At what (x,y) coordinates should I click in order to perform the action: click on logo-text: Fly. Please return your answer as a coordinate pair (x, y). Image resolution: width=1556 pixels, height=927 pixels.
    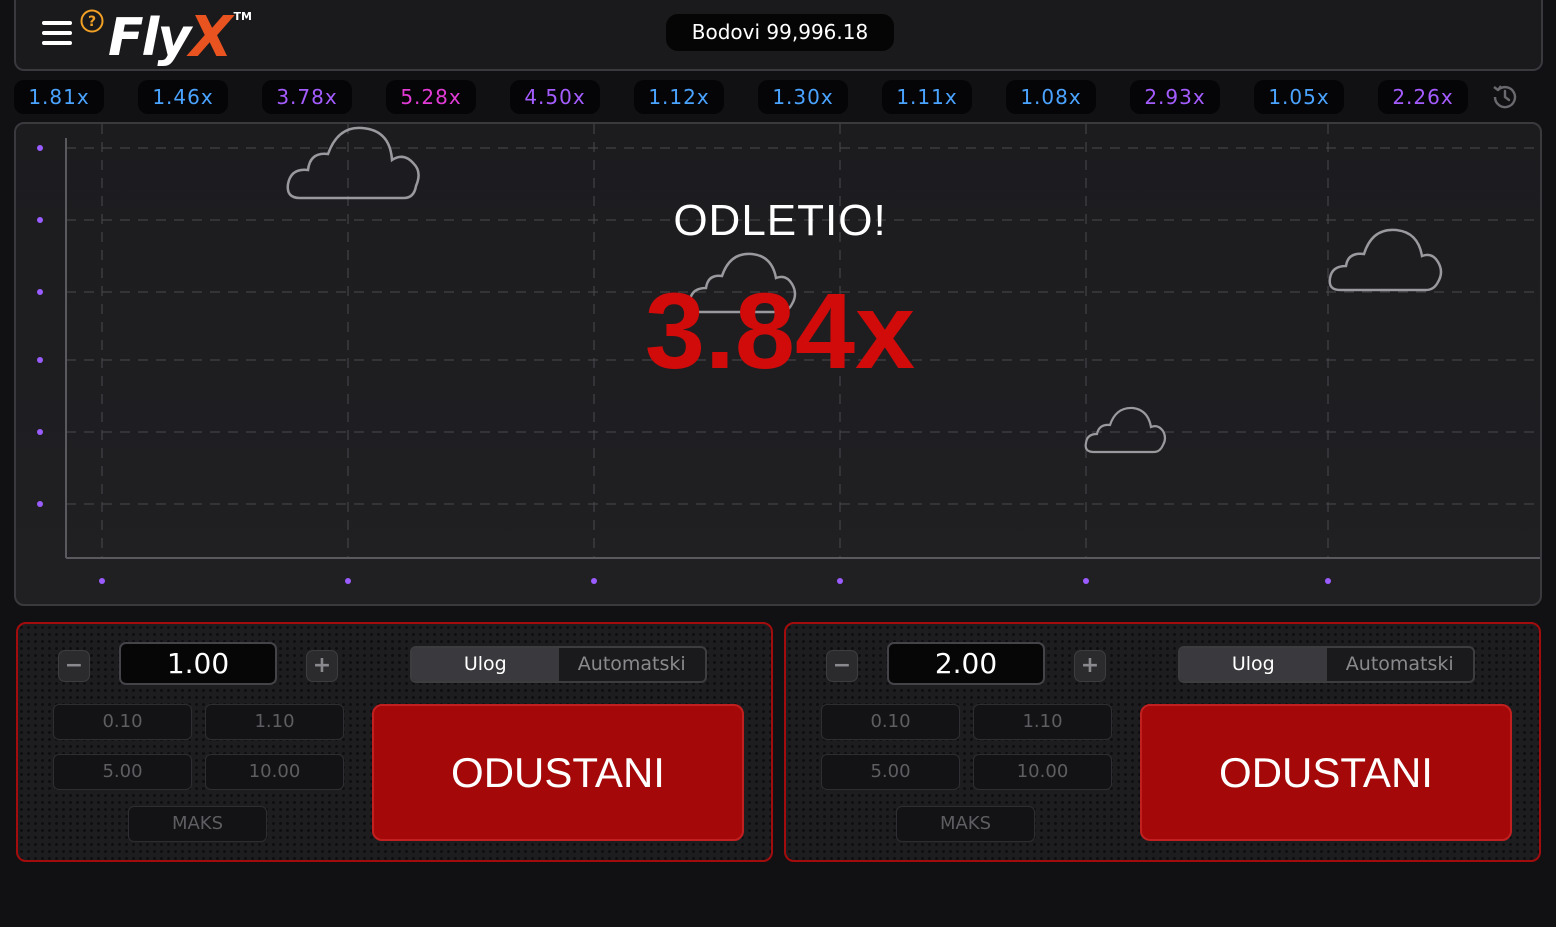
    Looking at the image, I should click on (149, 38).